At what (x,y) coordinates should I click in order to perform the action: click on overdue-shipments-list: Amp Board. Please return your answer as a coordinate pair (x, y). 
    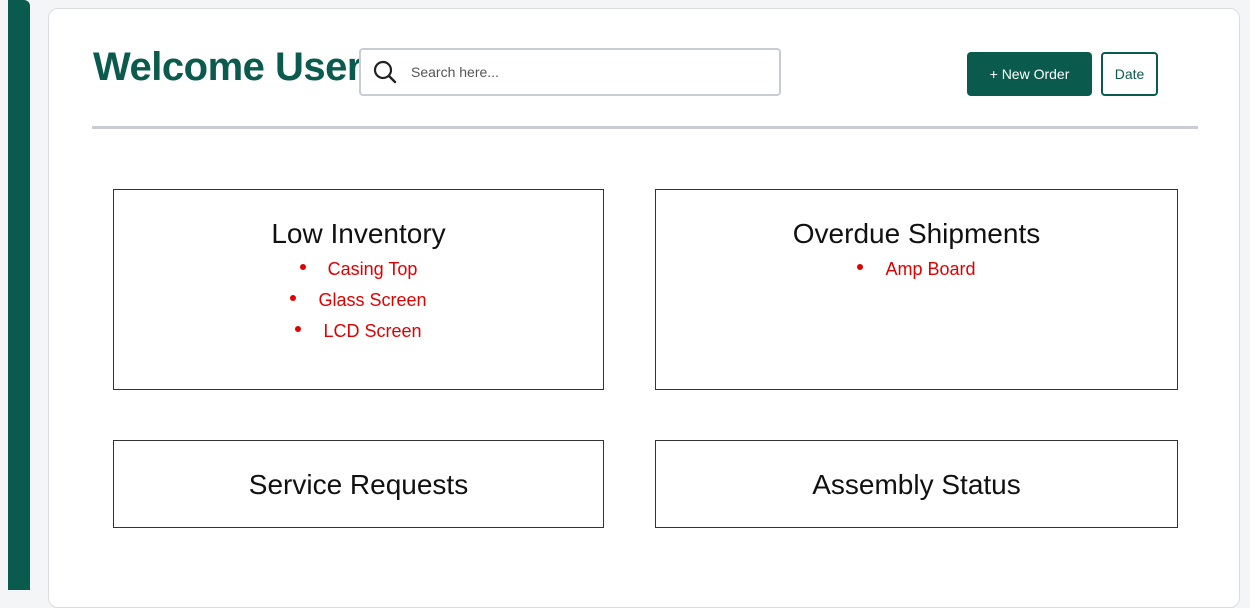
    Looking at the image, I should click on (916, 269).